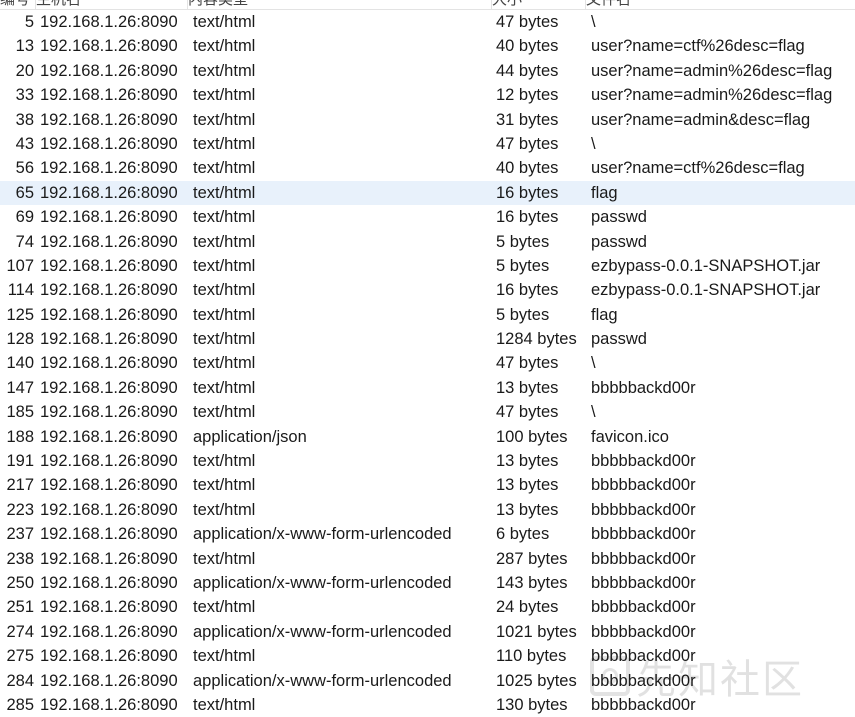 The image size is (855, 717). What do you see at coordinates (20, 680) in the screenshot?
I see `row-number-text: 284` at bounding box center [20, 680].